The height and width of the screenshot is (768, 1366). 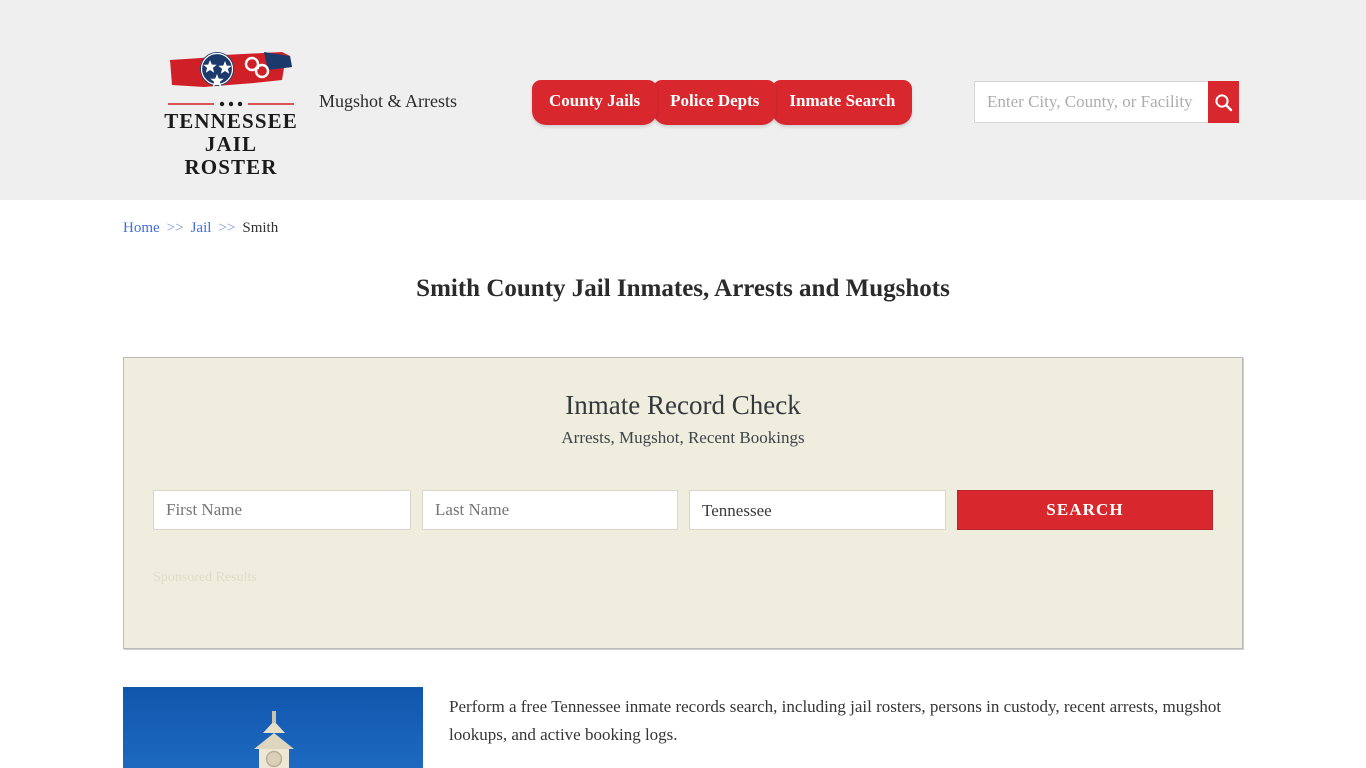 I want to click on header-search-input, so click(x=1091, y=102).